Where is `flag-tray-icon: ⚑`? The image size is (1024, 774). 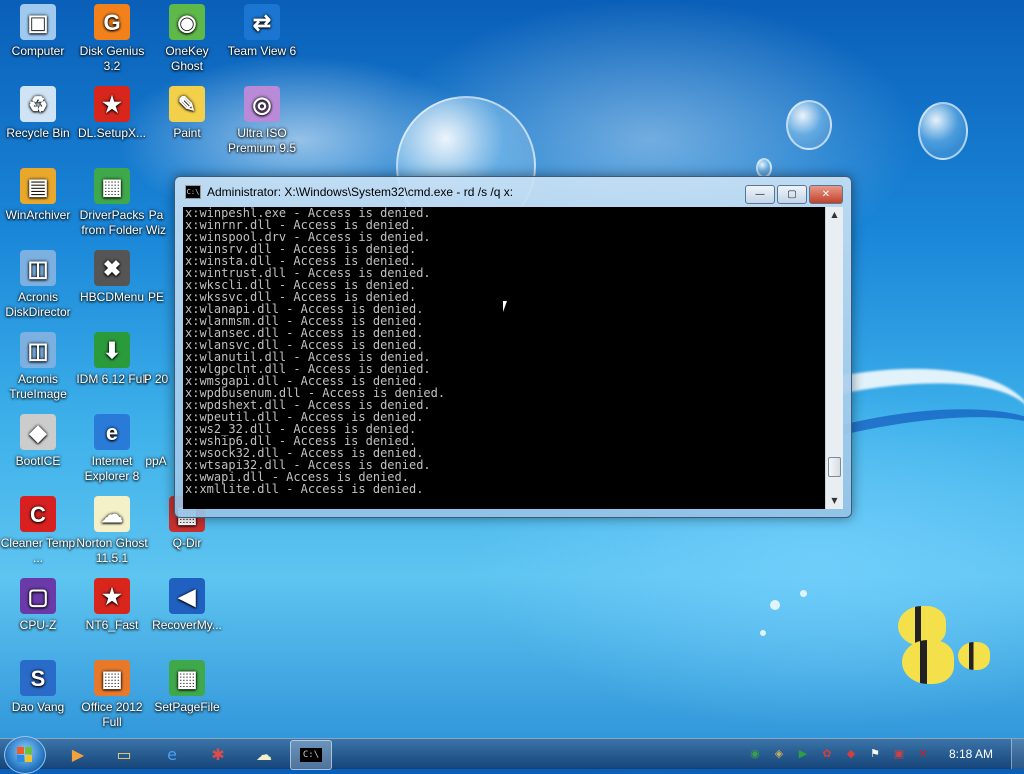 flag-tray-icon: ⚑ is located at coordinates (875, 754).